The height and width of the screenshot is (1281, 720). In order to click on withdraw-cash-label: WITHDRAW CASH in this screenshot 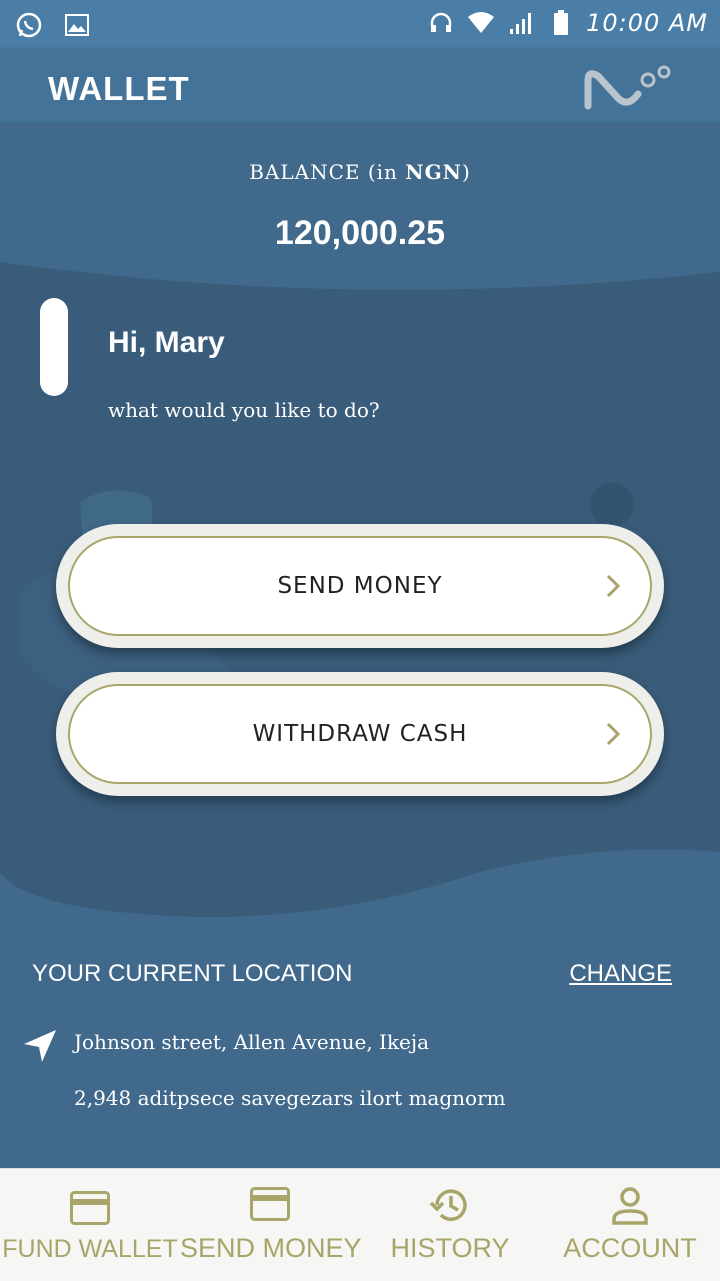, I will do `click(360, 734)`.